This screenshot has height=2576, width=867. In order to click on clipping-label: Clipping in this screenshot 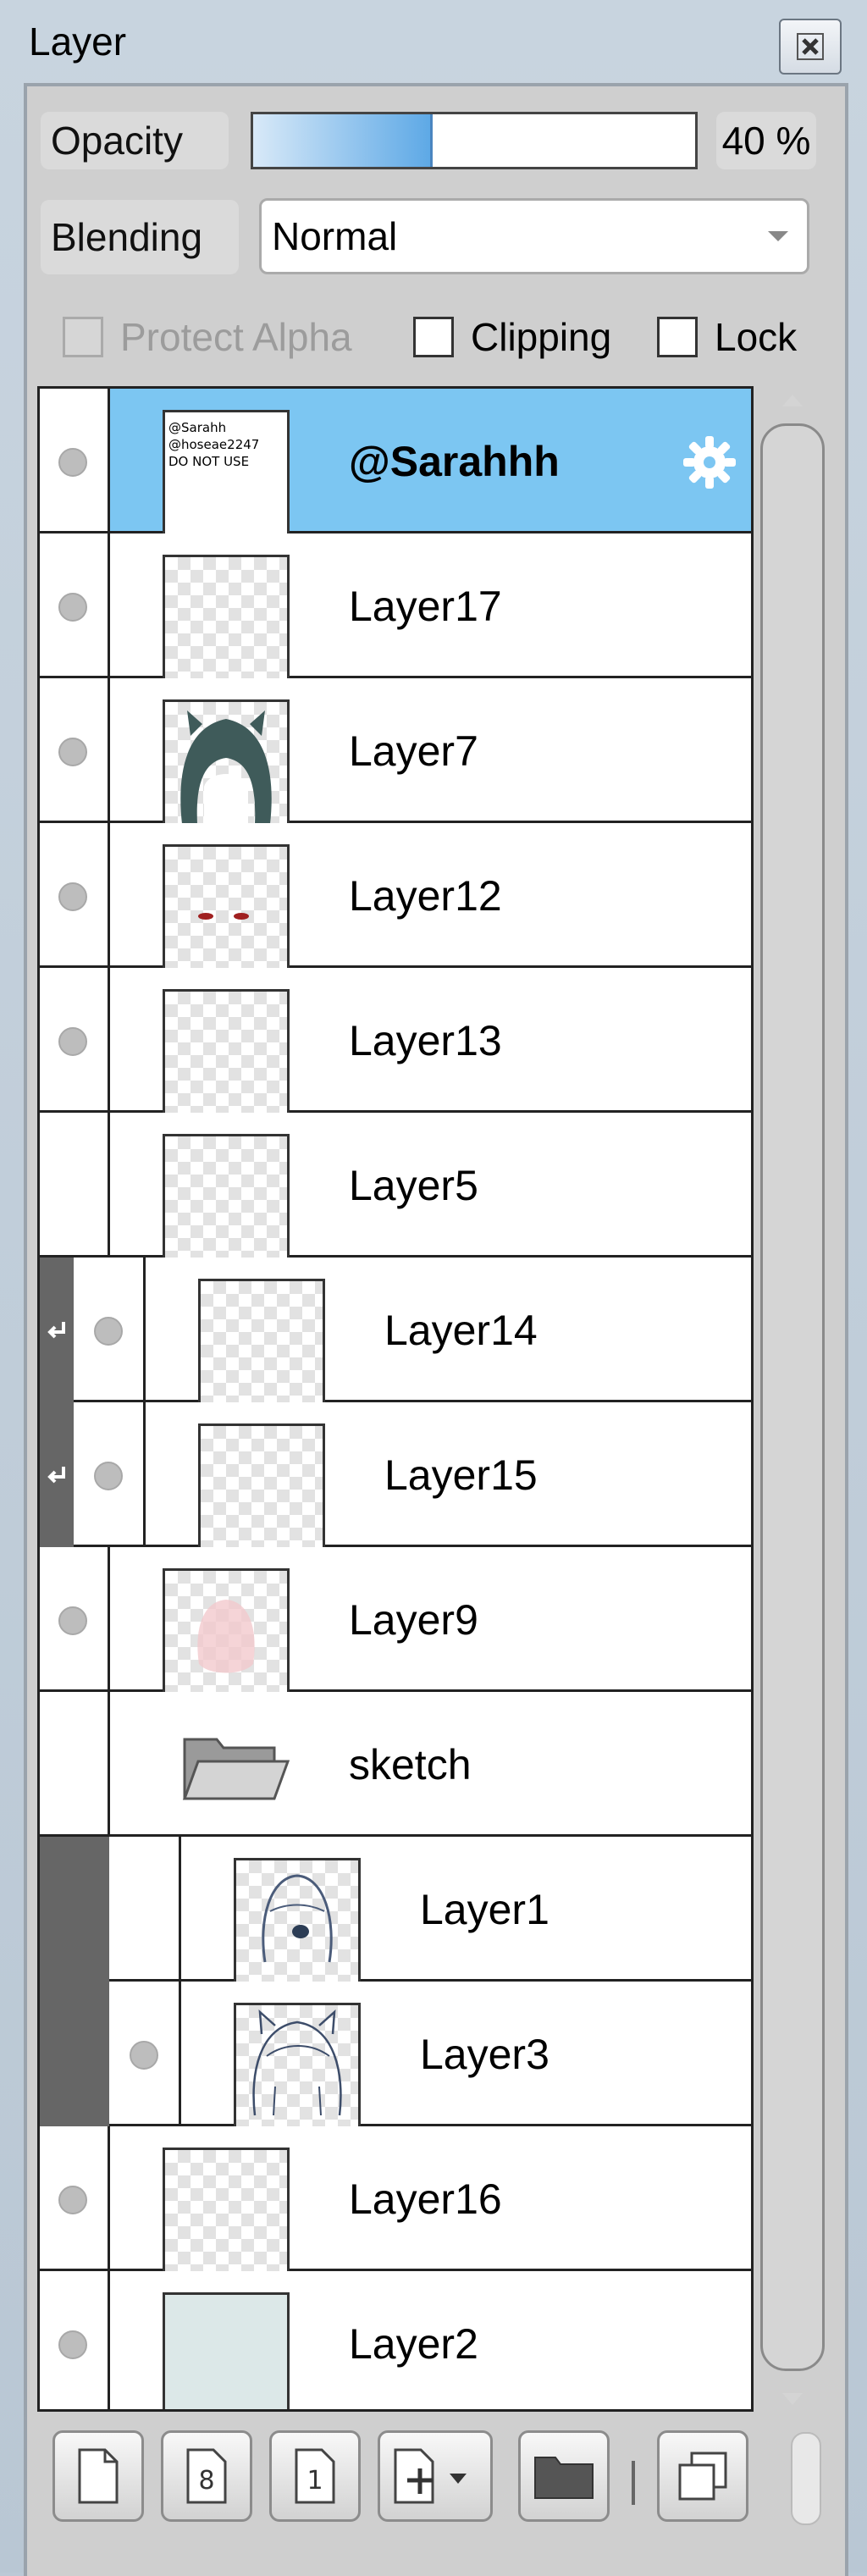, I will do `click(541, 337)`.